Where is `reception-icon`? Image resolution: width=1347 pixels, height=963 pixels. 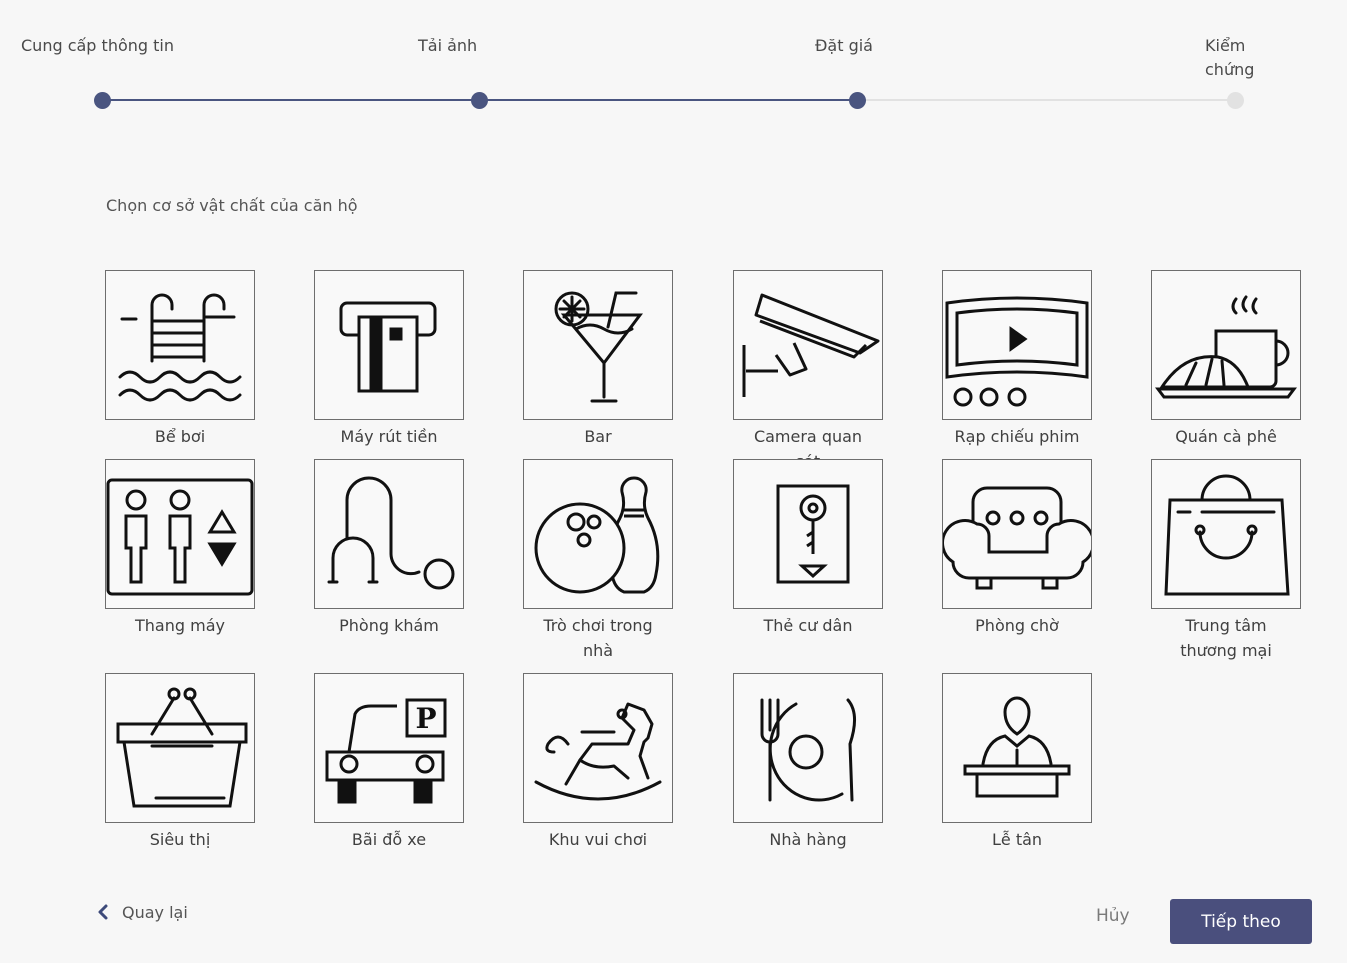
reception-icon is located at coordinates (1017, 747).